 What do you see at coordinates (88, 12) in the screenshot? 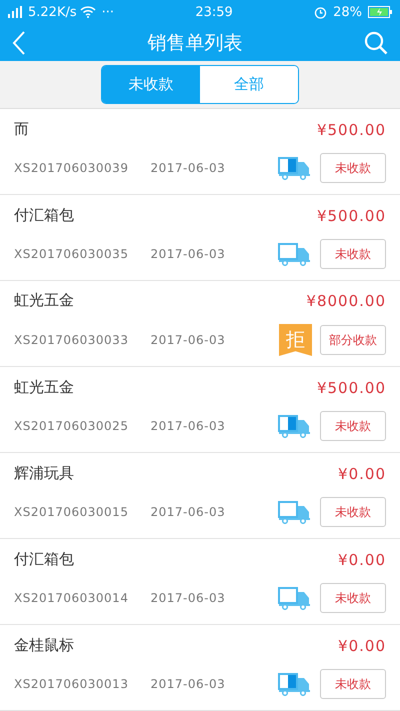
I see `wifi-icon` at bounding box center [88, 12].